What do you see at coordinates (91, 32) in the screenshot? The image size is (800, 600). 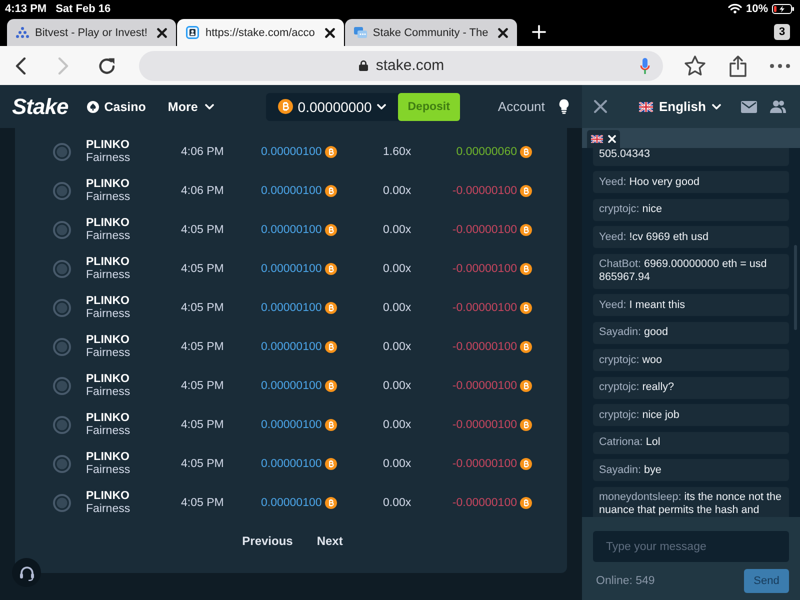 I see `browser-tab: Bitvest - Play or Invest!` at bounding box center [91, 32].